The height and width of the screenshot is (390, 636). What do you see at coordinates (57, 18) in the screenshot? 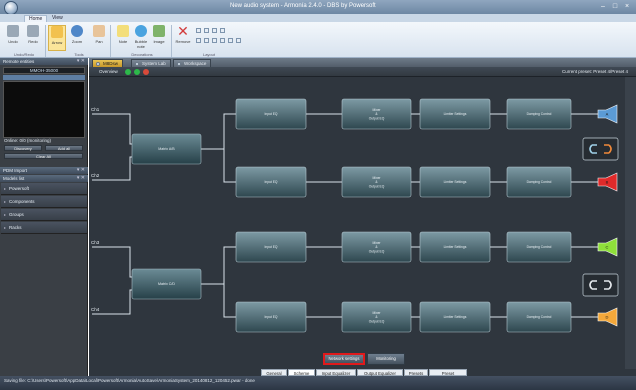
I see `tab-view: View` at bounding box center [57, 18].